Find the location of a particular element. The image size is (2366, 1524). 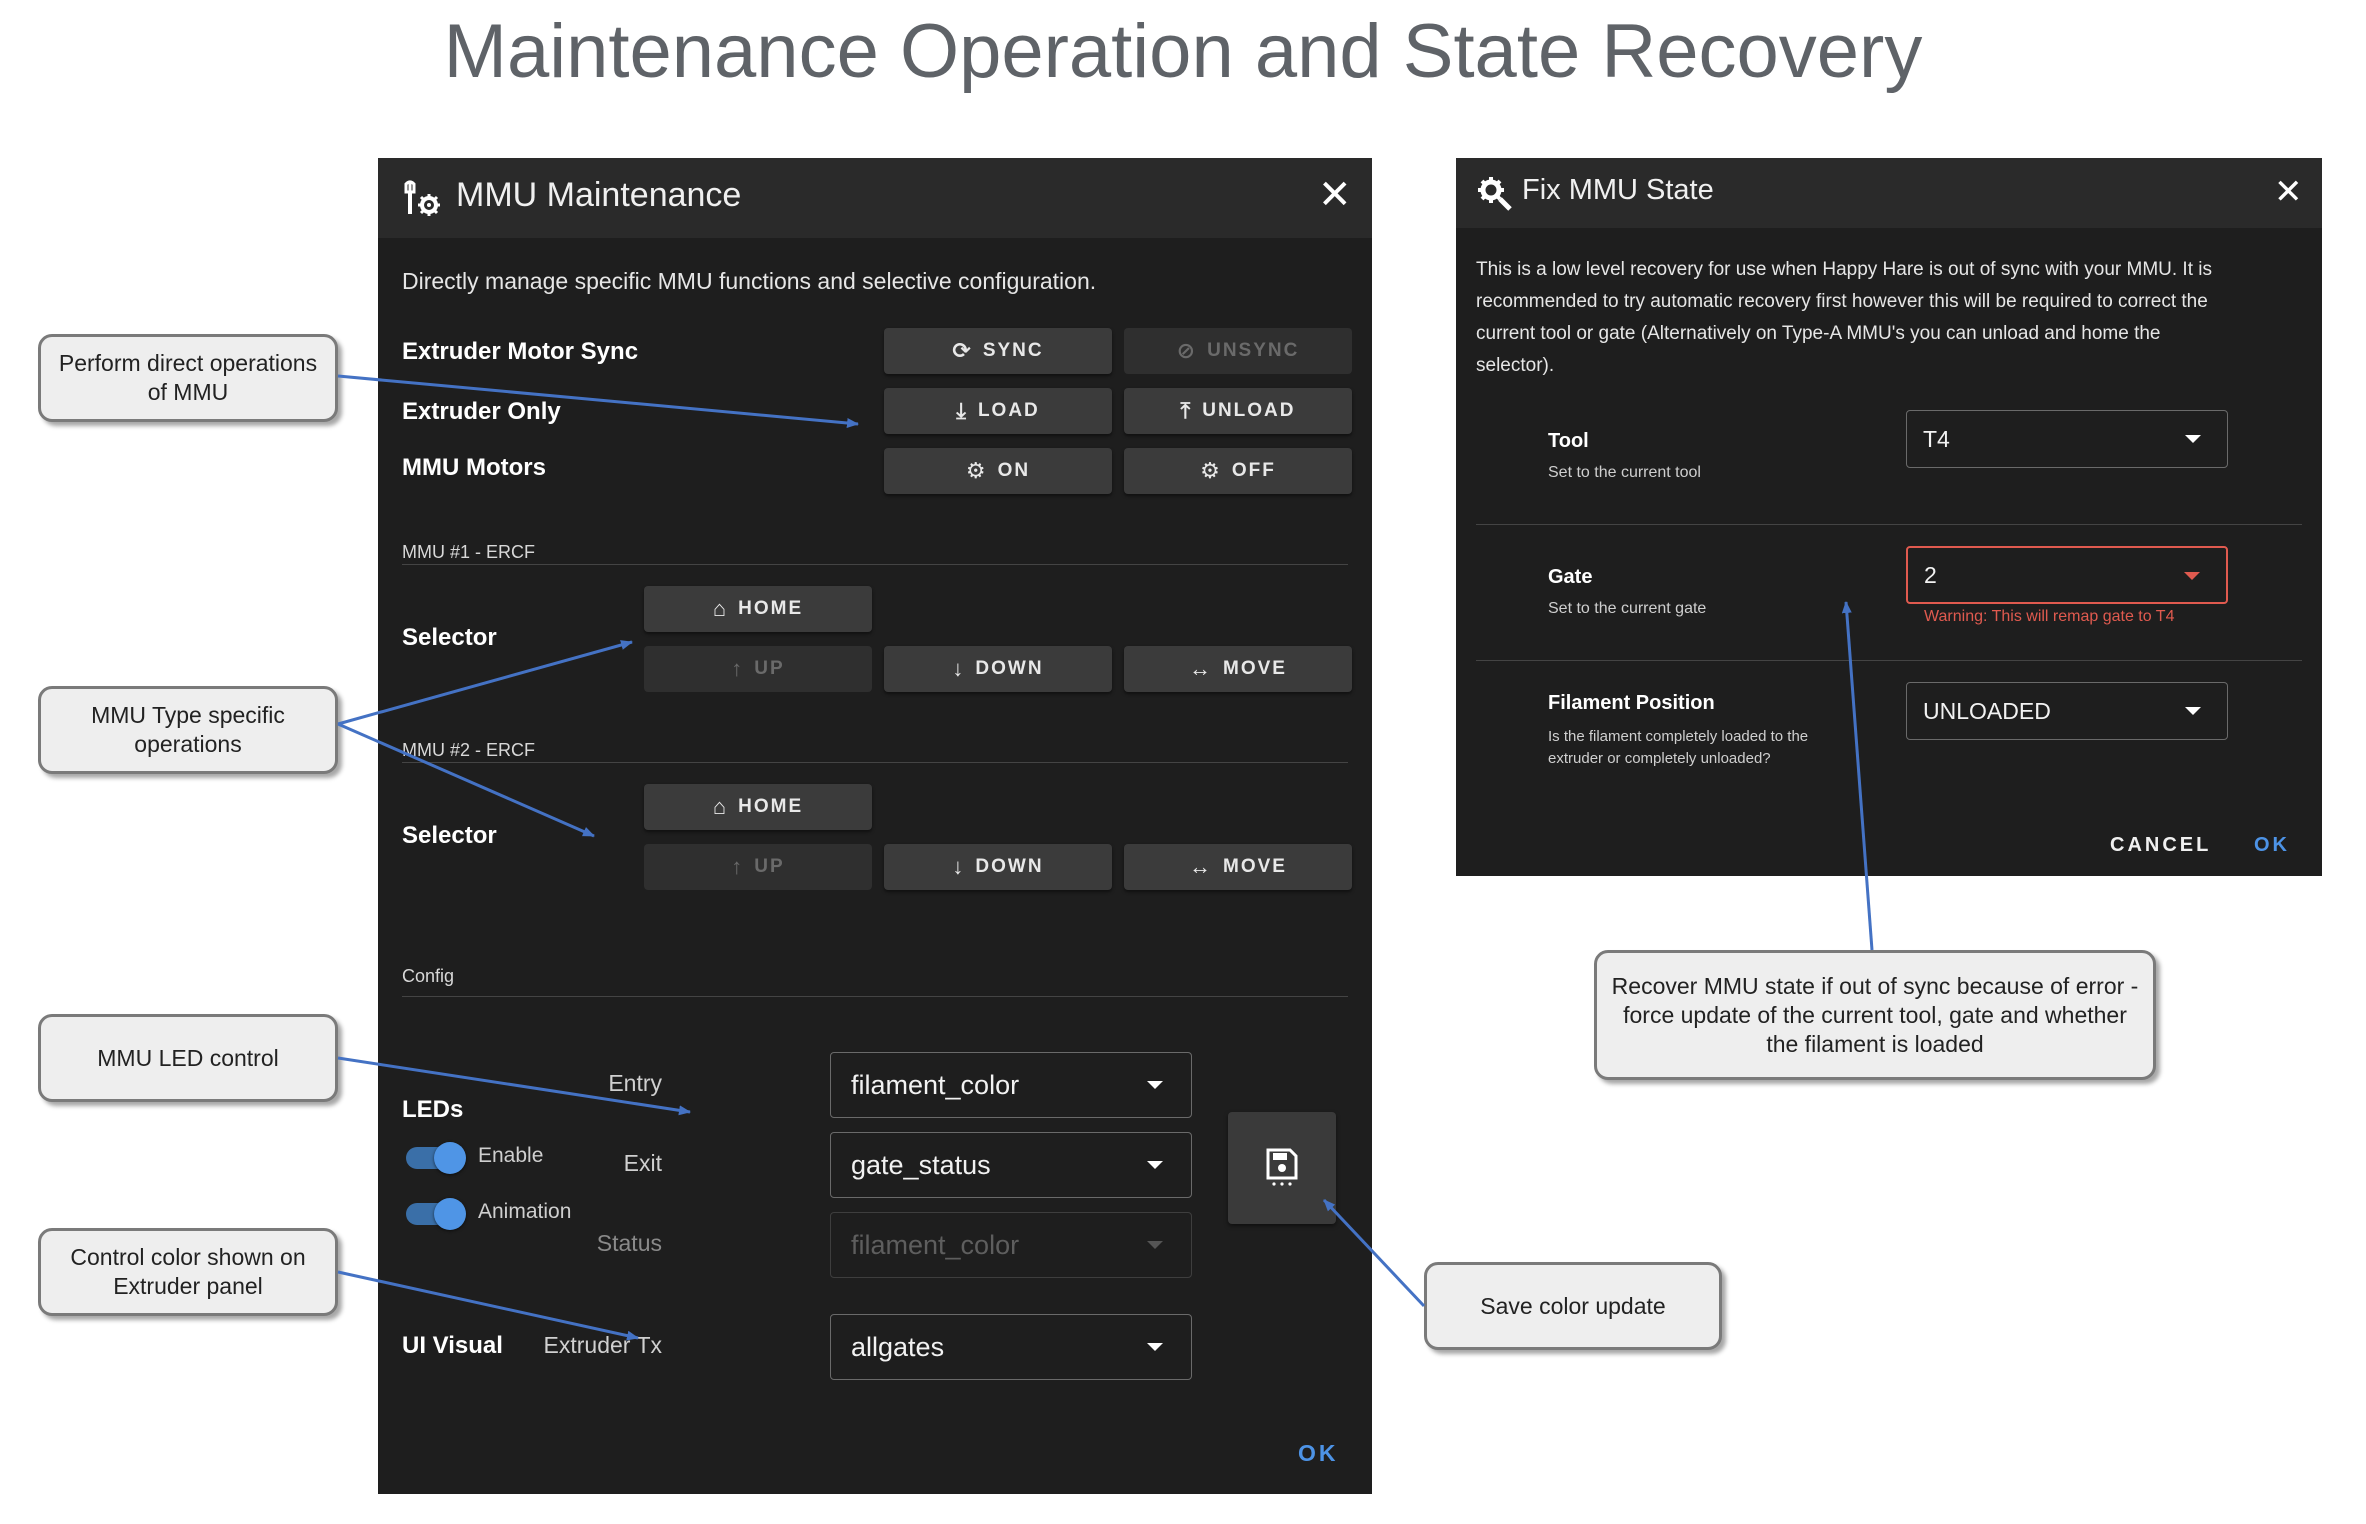

arrow-save-color is located at coordinates (1374, 1253).